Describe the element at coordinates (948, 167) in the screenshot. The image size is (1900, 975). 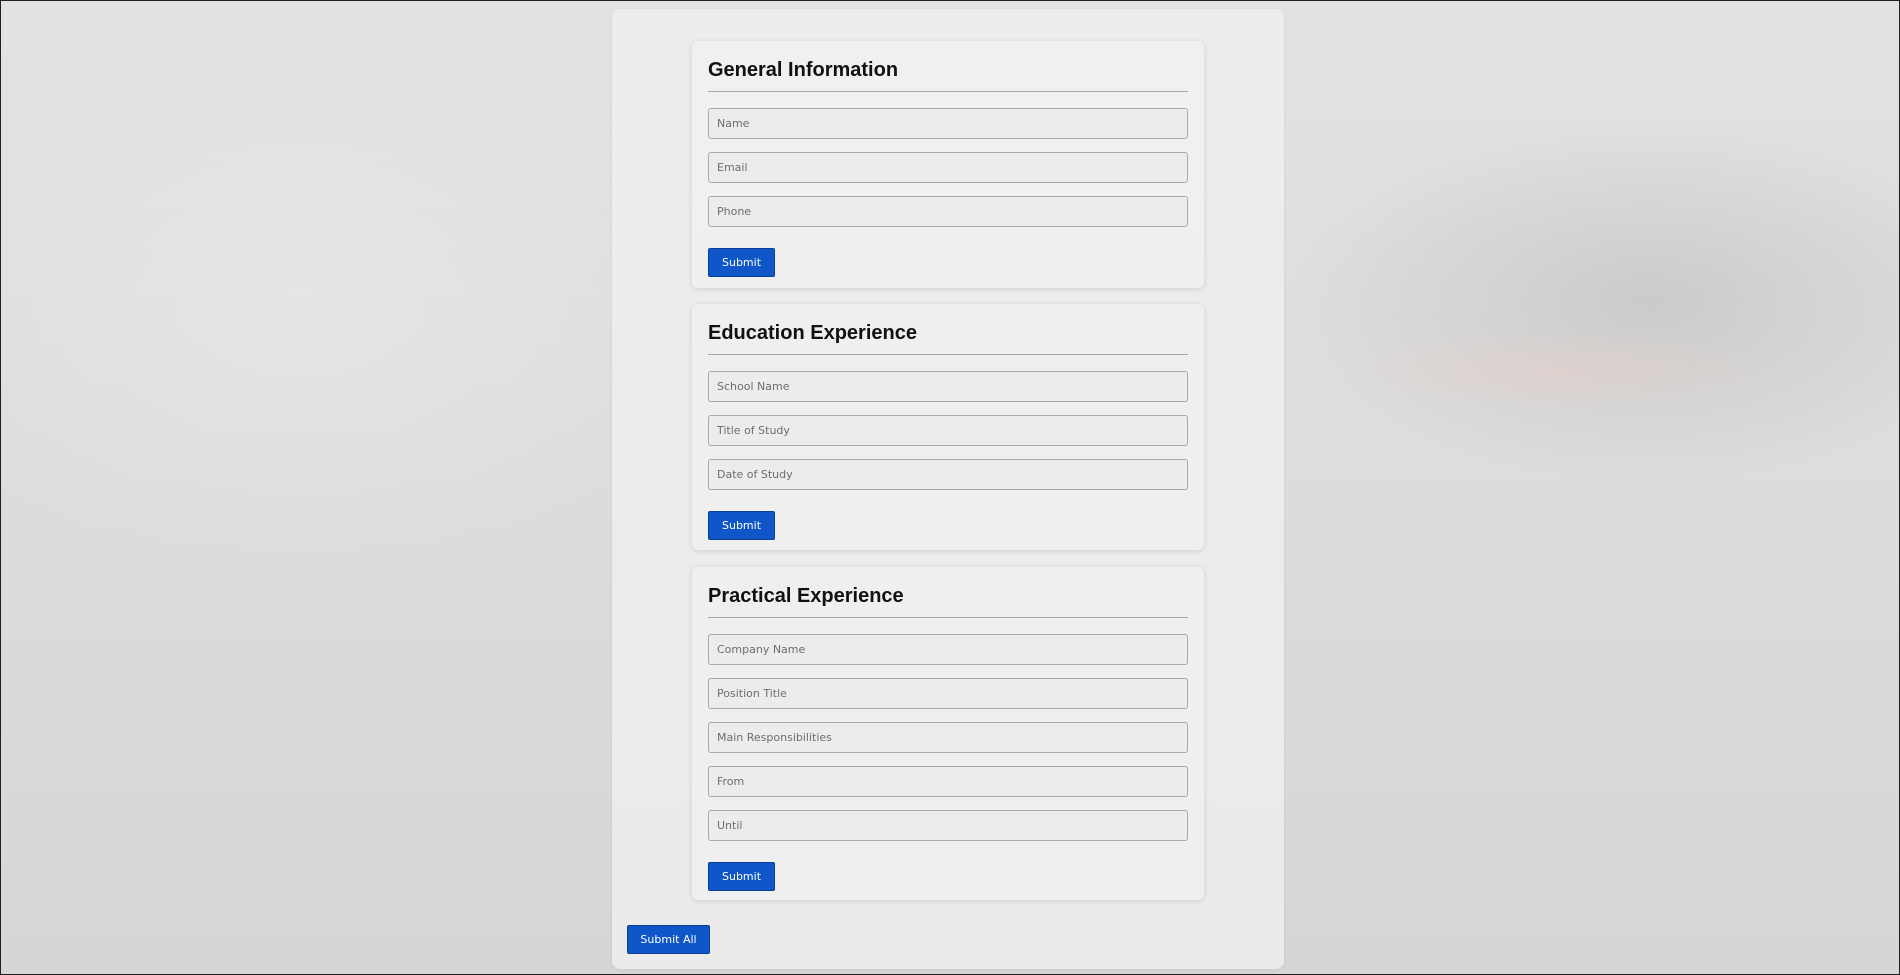
I see `email-input` at that location.